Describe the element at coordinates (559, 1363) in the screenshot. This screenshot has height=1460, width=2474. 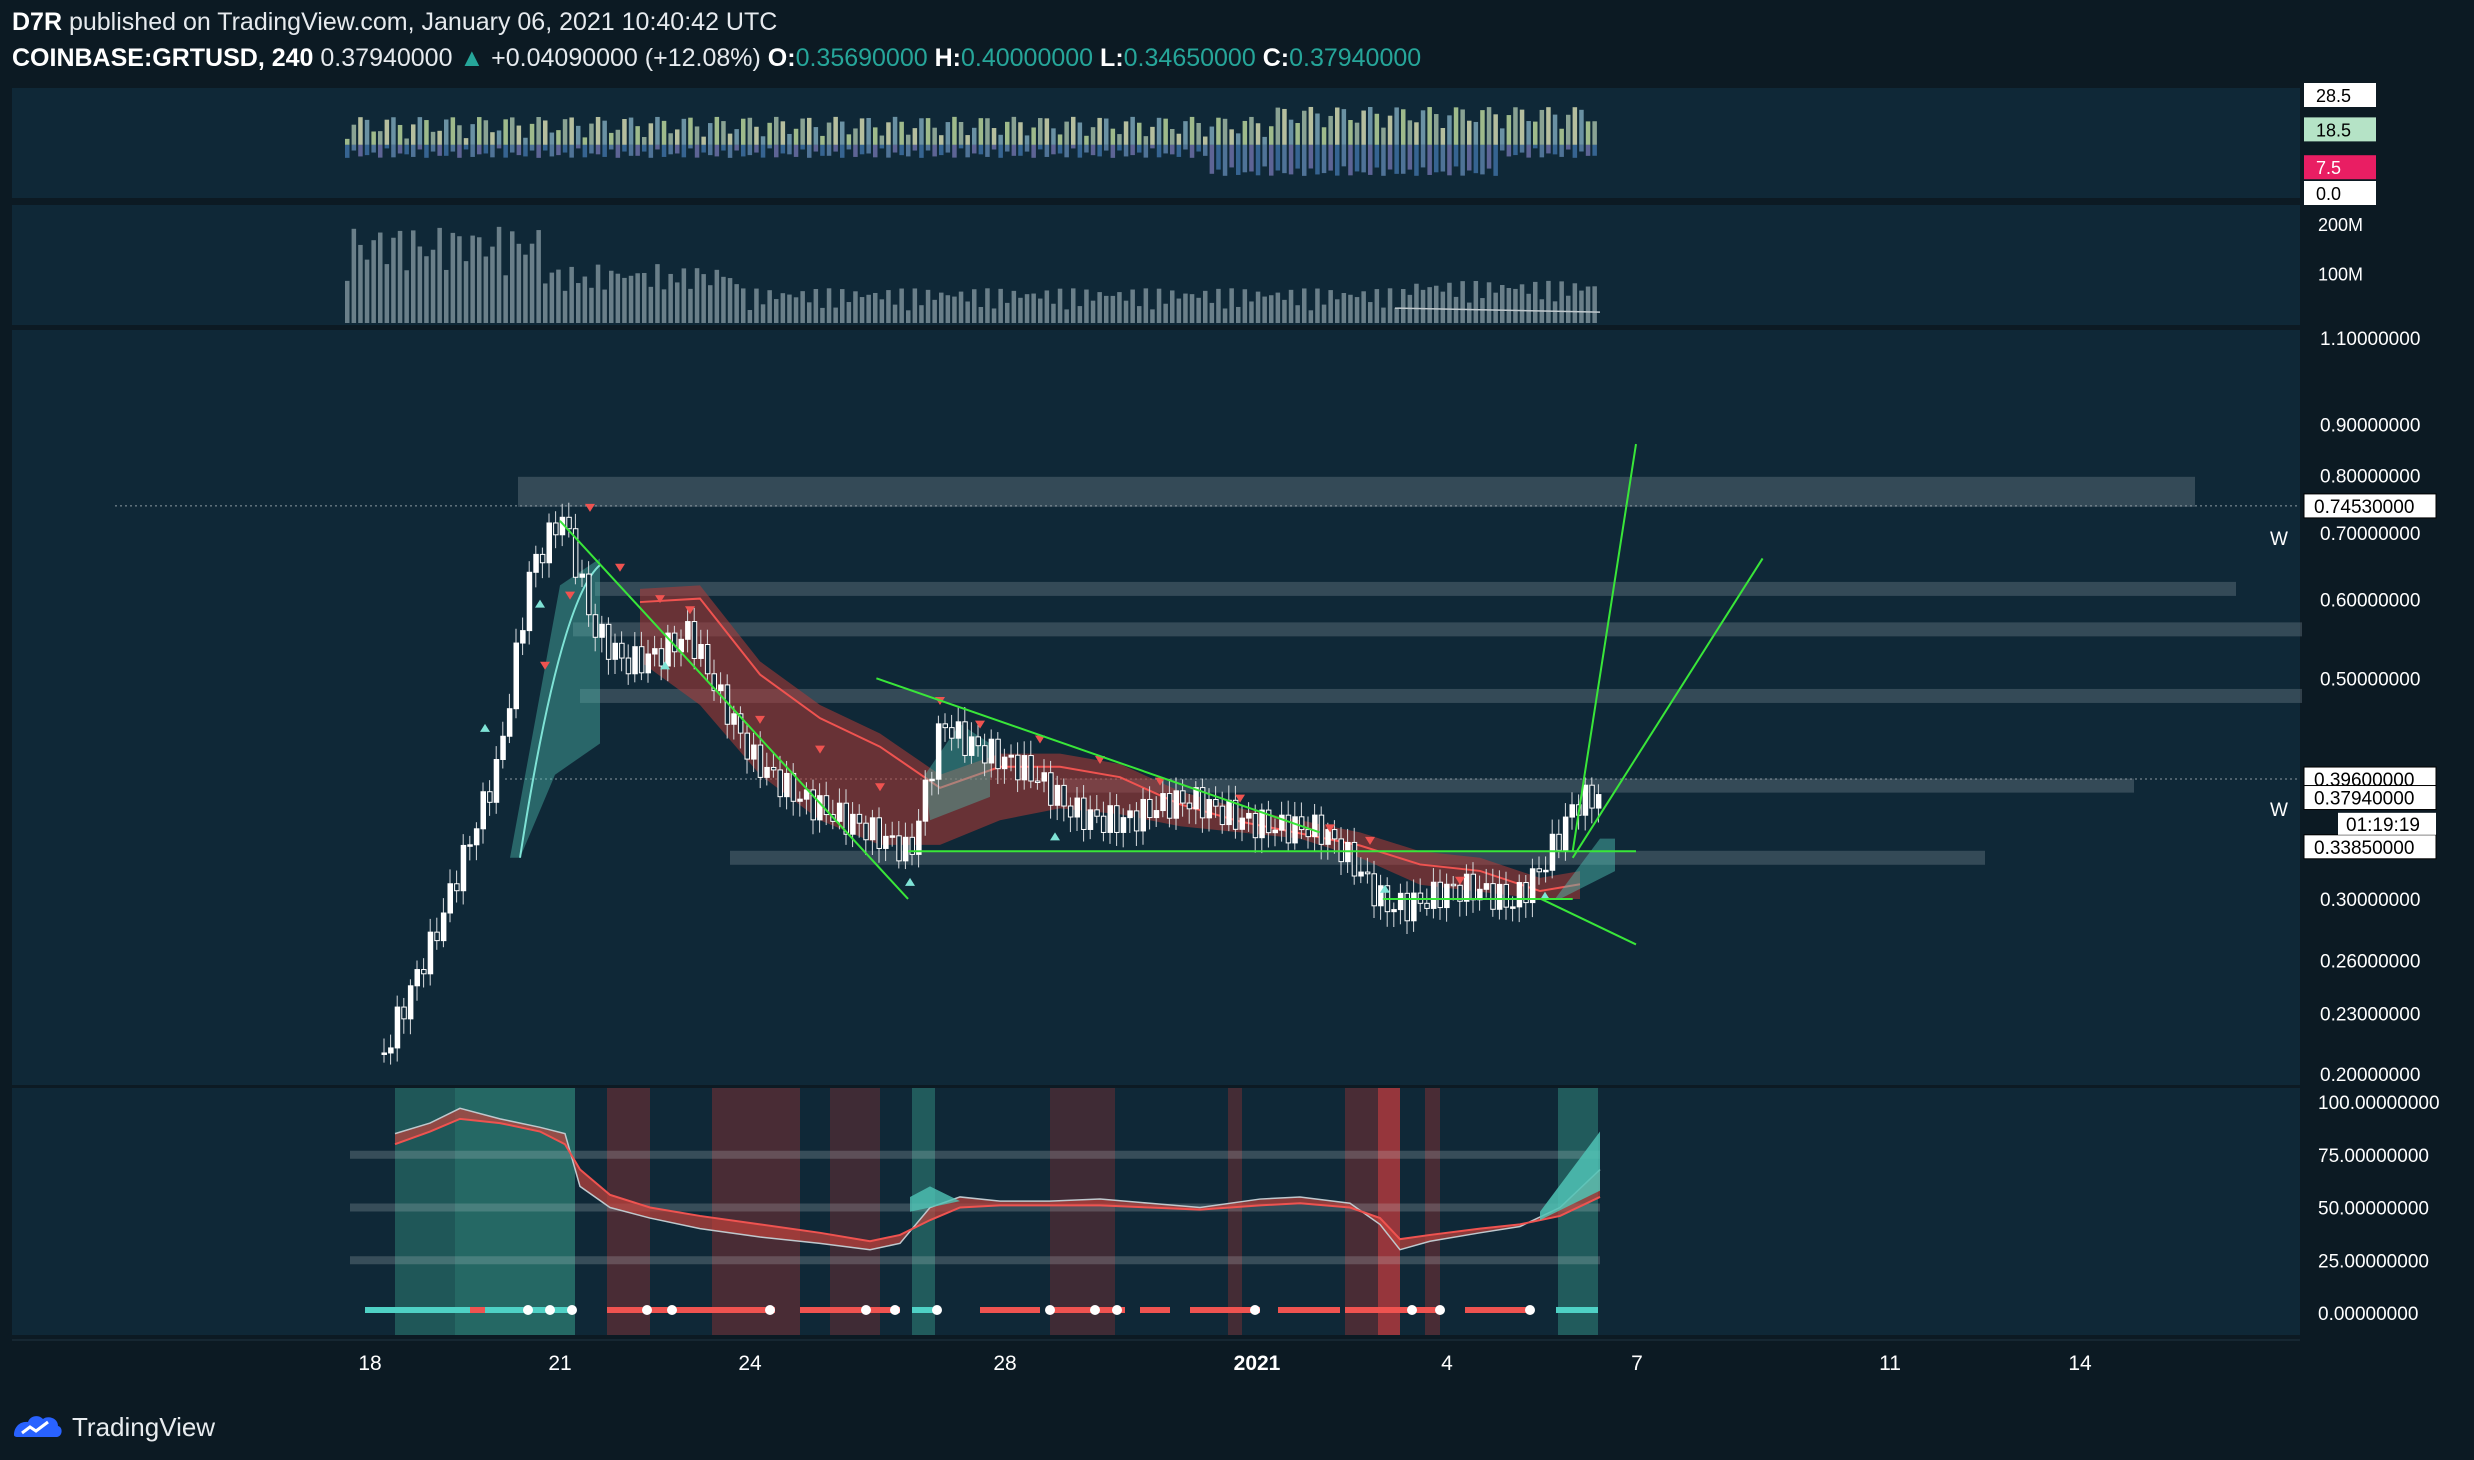
I see `time-tick-label: 21` at that location.